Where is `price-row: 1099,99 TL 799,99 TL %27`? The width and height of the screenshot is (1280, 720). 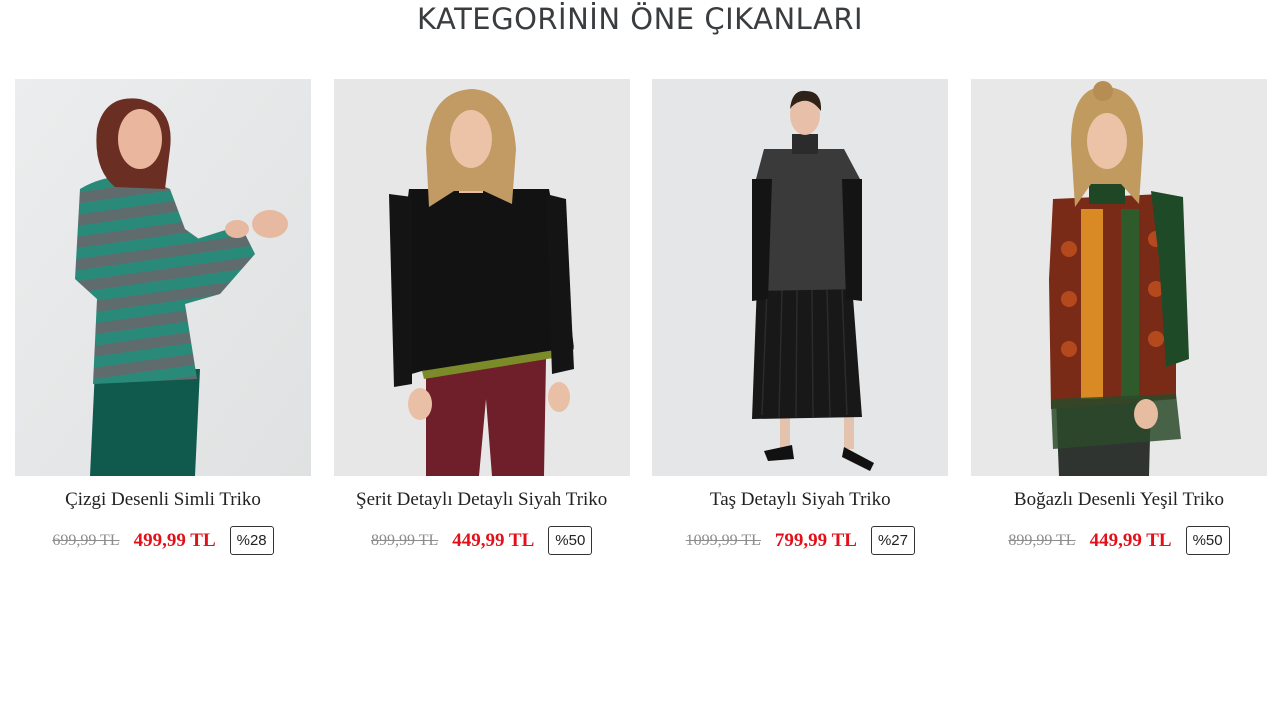 price-row: 1099,99 TL 799,99 TL %27 is located at coordinates (800, 540).